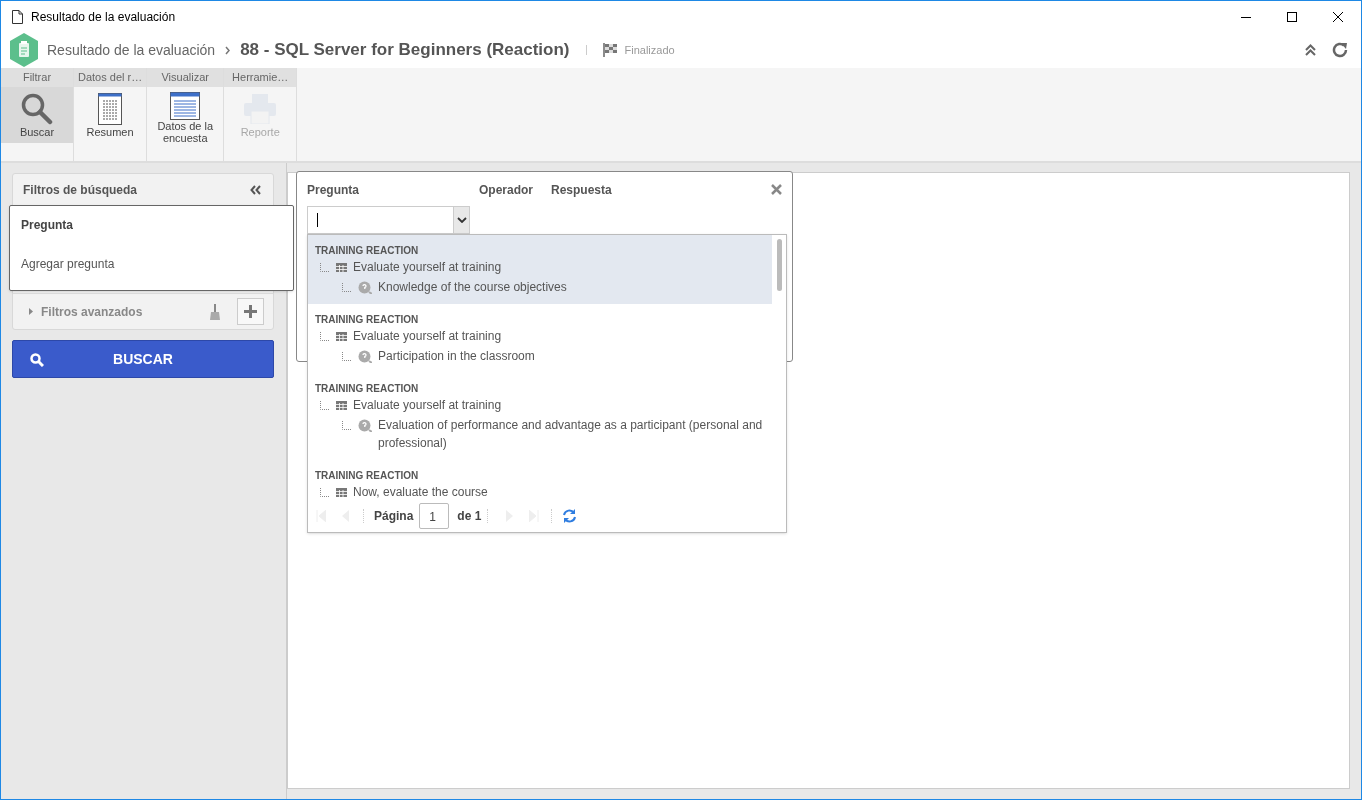 The width and height of the screenshot is (1362, 800). I want to click on ribbon-group-label: Visualizar, so click(185, 78).